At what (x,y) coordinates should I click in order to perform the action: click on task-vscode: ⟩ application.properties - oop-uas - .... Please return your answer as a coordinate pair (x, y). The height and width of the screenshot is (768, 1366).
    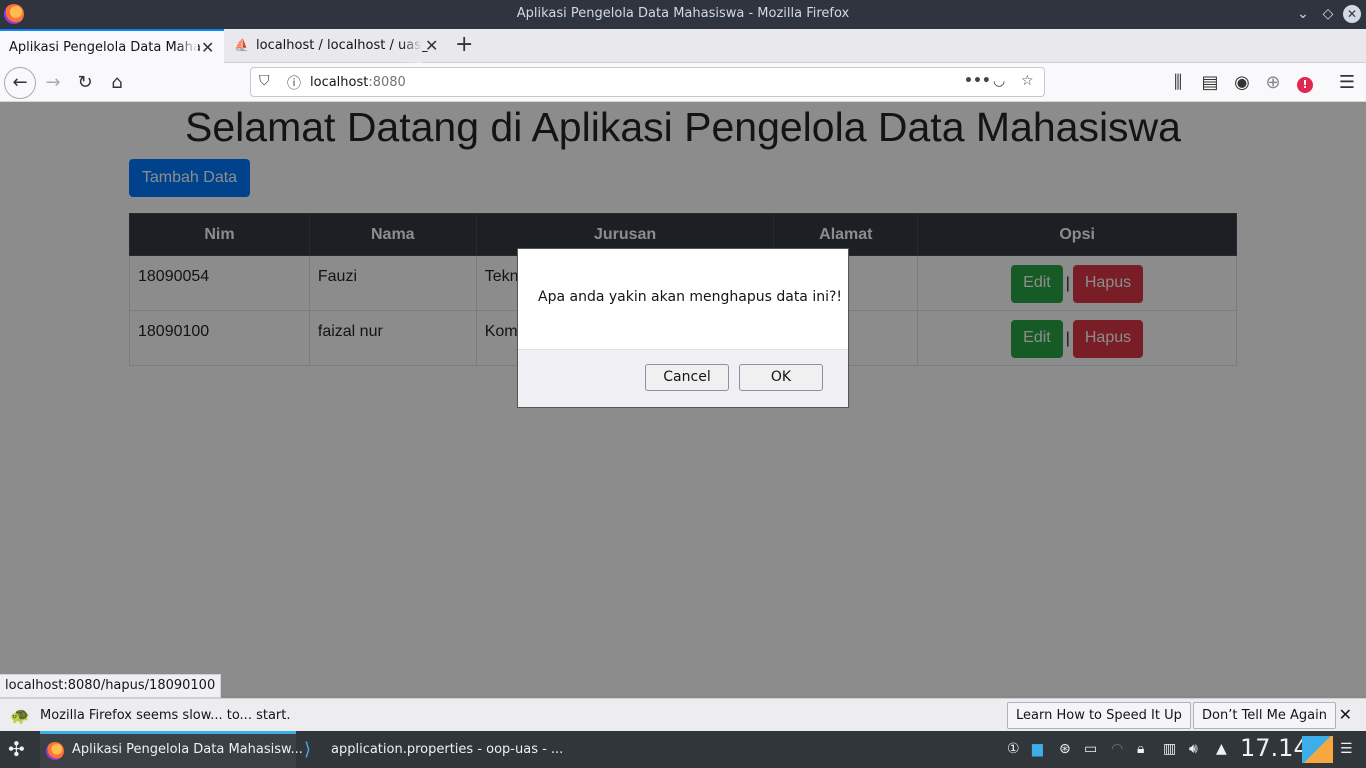
    Looking at the image, I should click on (430, 749).